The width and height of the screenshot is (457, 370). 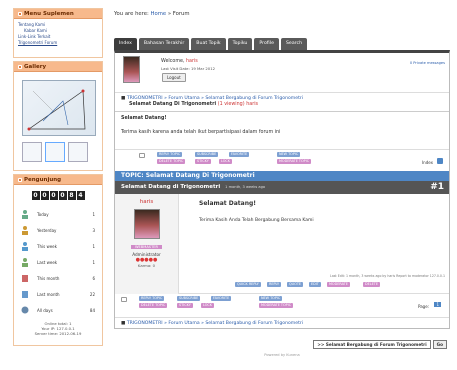 I want to click on tab-new-topic: Buat Topik, so click(x=208, y=44).